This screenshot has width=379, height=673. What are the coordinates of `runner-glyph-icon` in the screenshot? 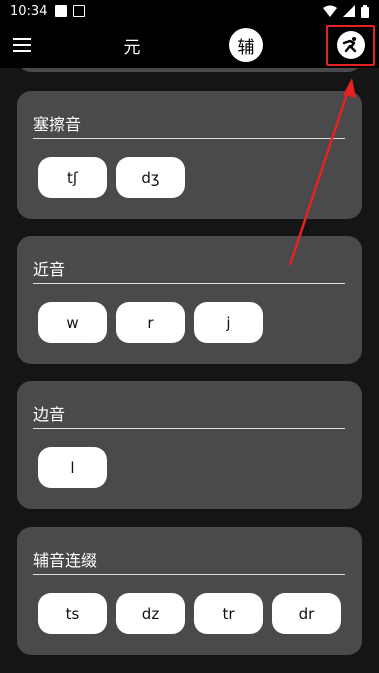 It's located at (349, 45).